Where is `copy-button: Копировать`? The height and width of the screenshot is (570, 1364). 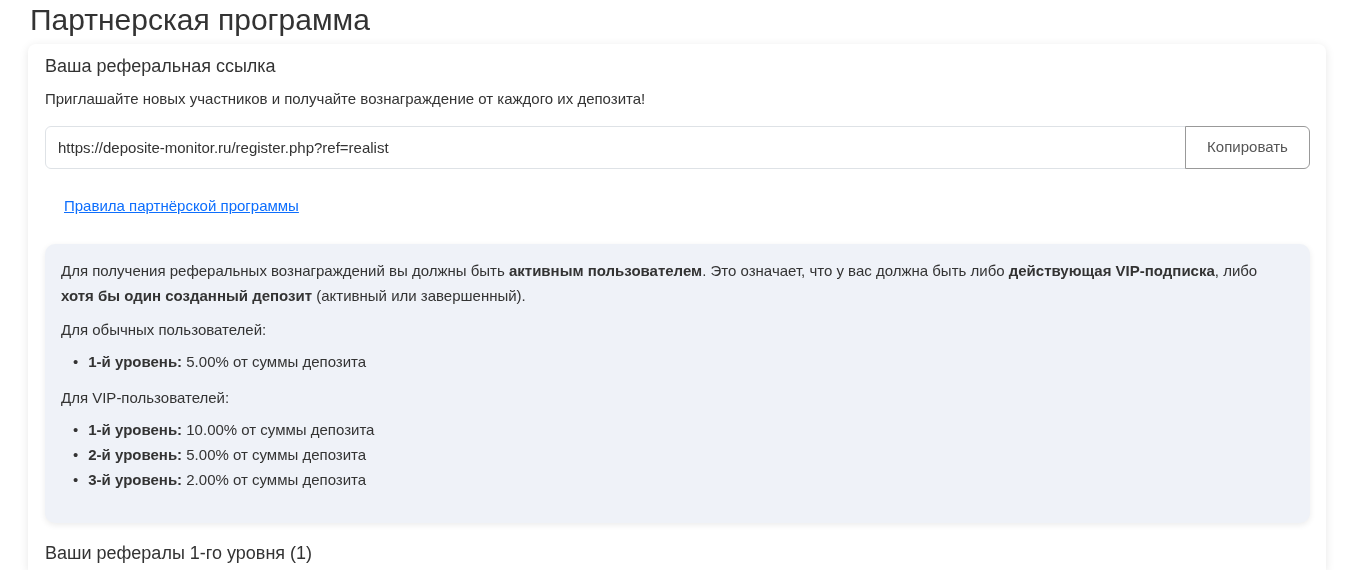 copy-button: Копировать is located at coordinates (1247, 148).